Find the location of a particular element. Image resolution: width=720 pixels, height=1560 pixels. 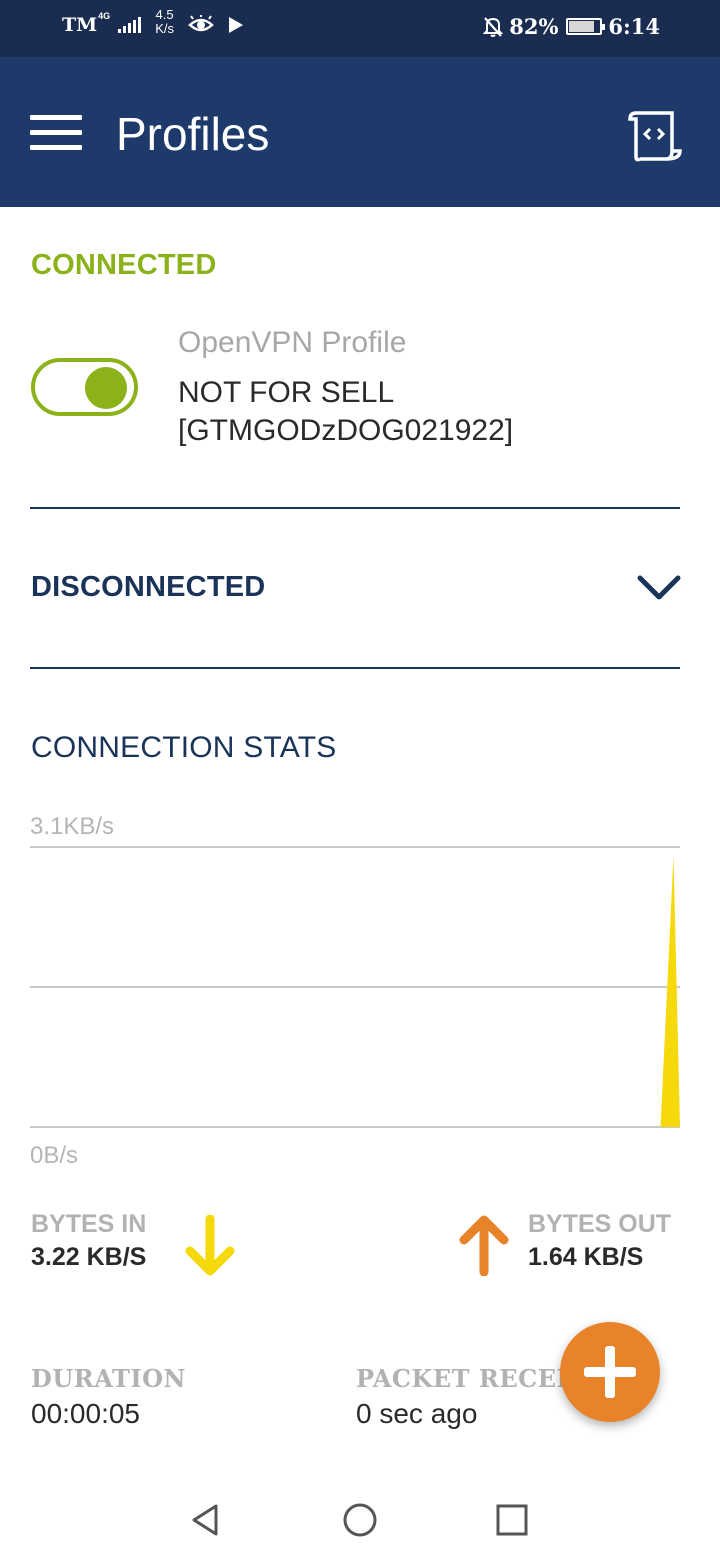

battery-fill is located at coordinates (582, 26).